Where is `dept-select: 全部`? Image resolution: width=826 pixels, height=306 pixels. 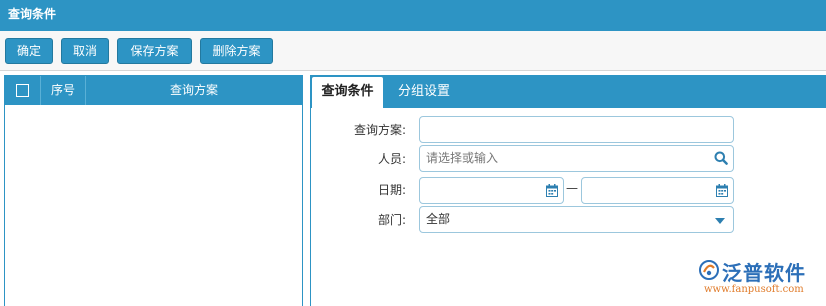 dept-select: 全部 is located at coordinates (576, 219).